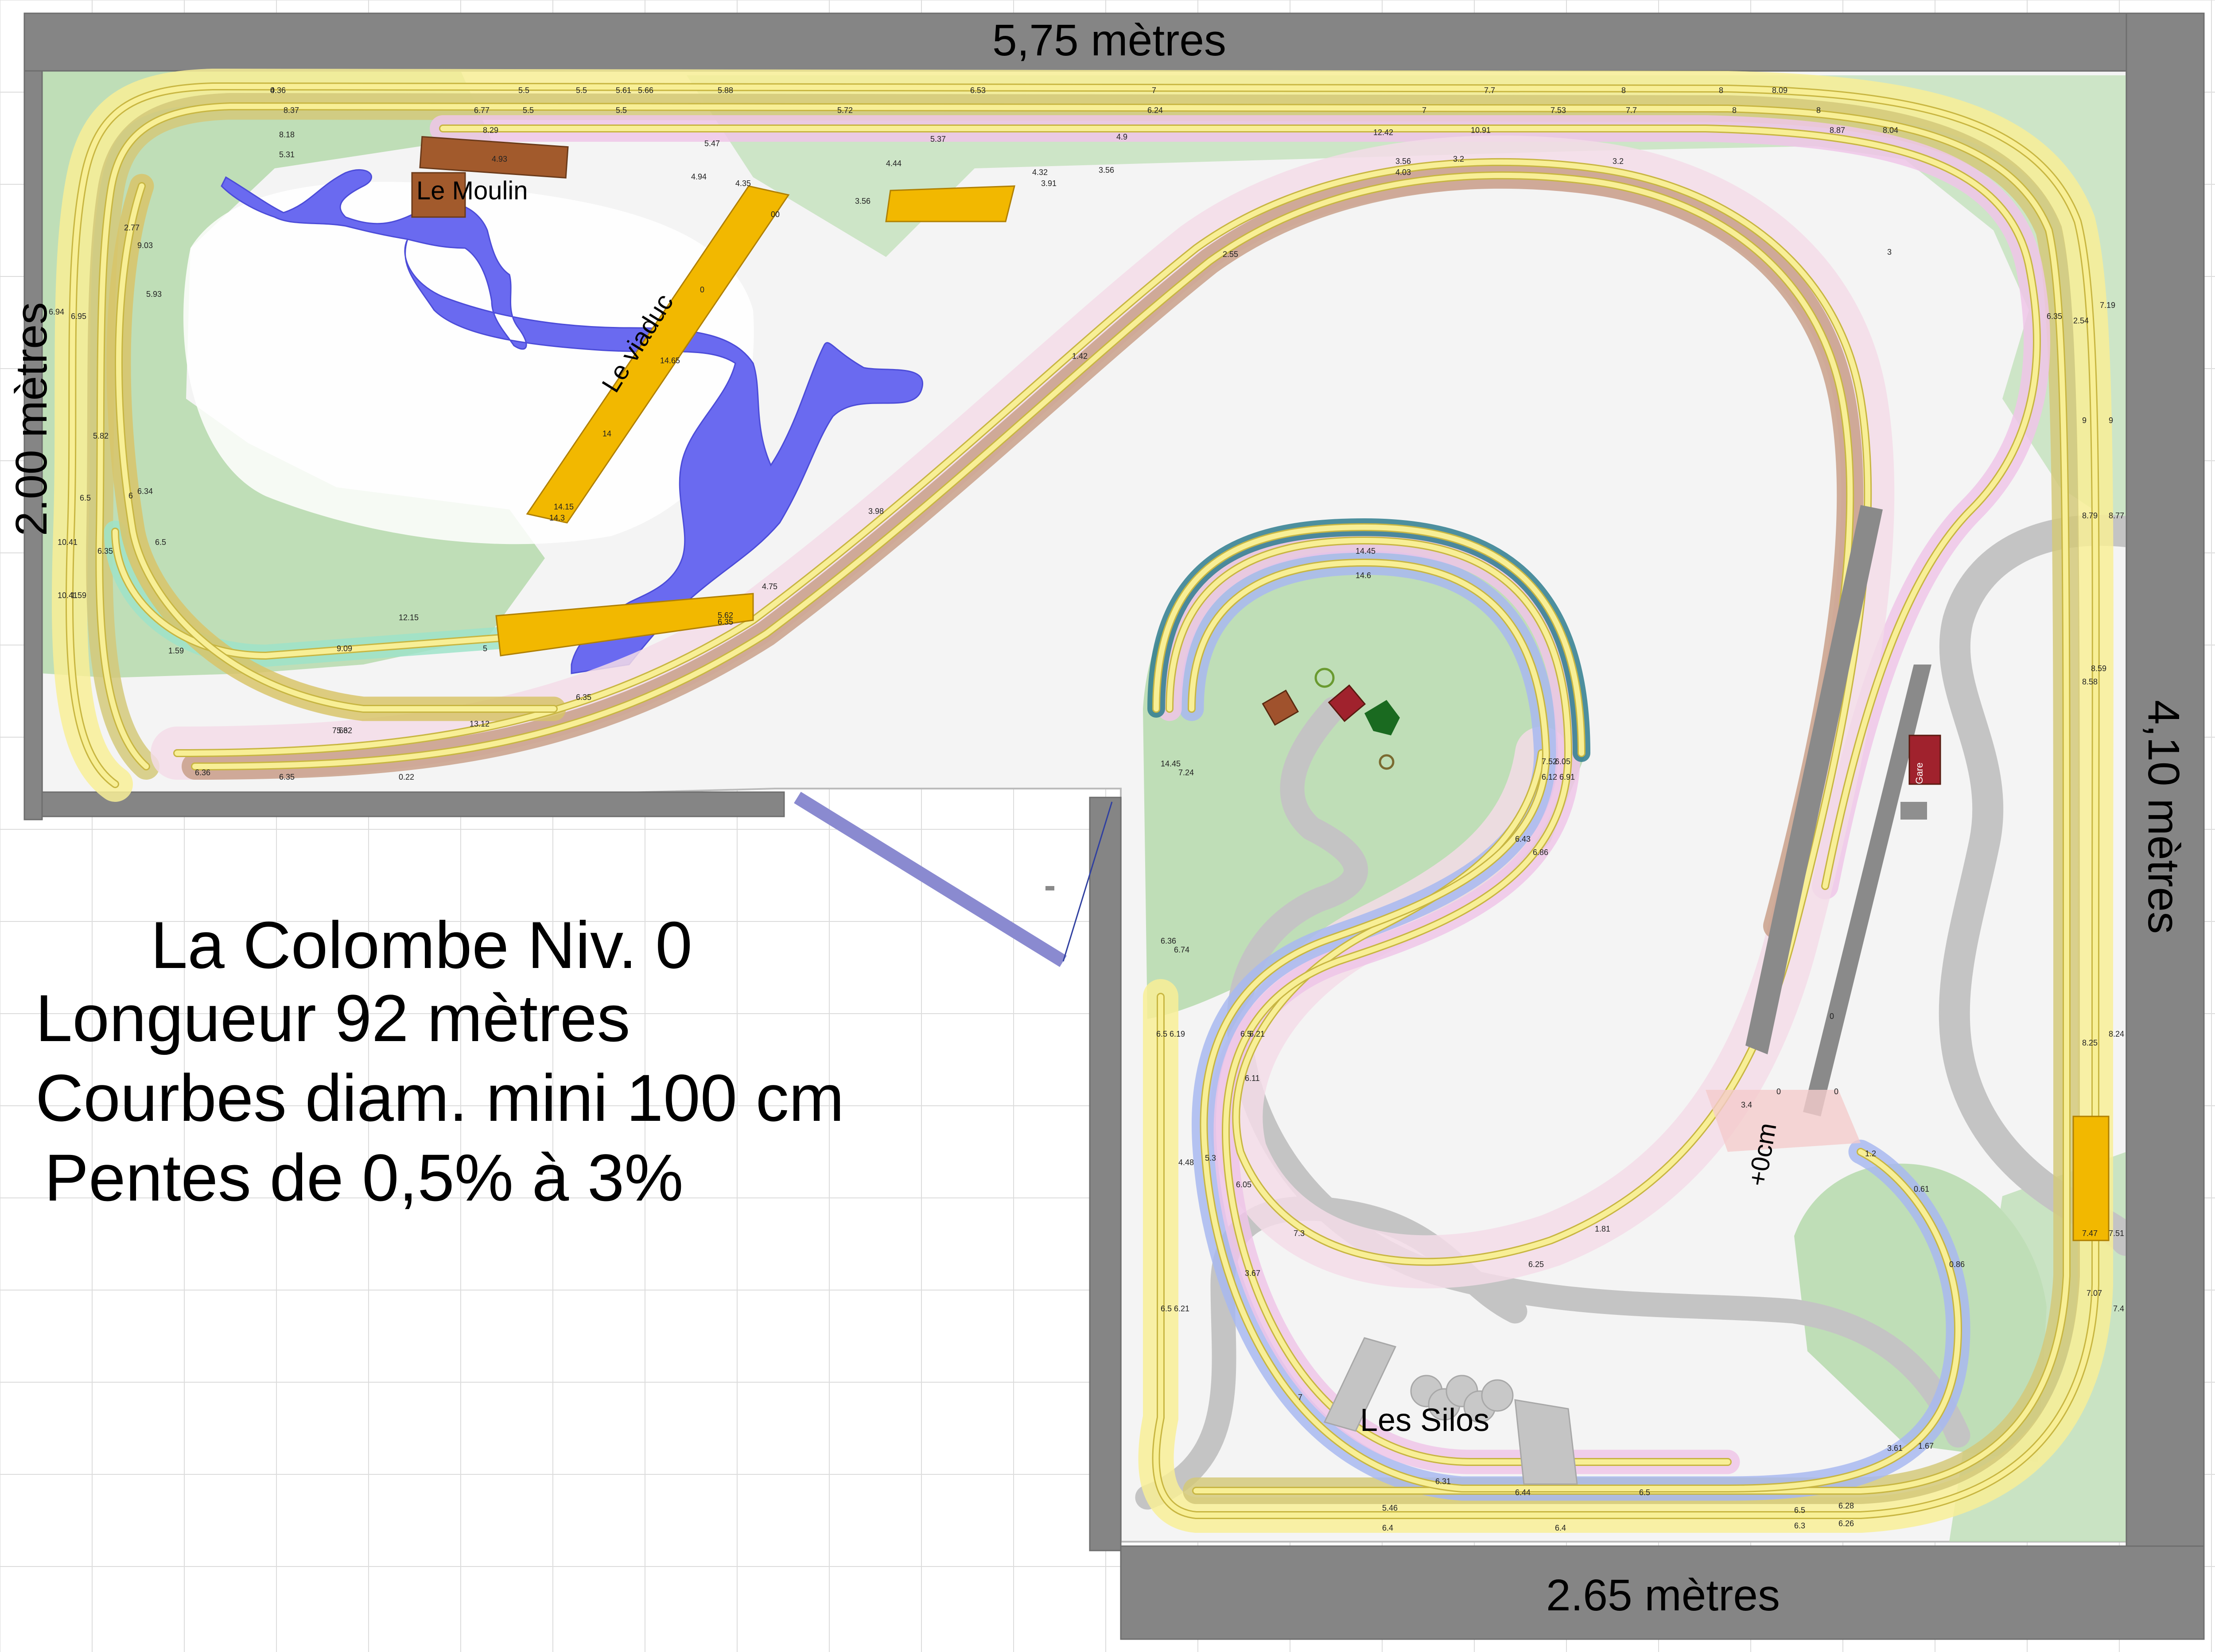 Image resolution: width=2215 pixels, height=1652 pixels. I want to click on track-height-label: 5.47, so click(712, 143).